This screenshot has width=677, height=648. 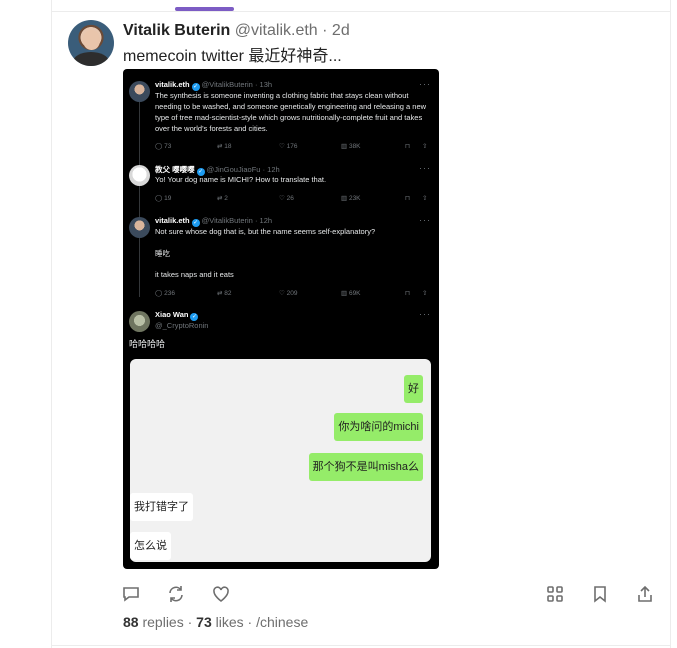 I want to click on tweet-author: Xiao Wan, so click(x=172, y=314).